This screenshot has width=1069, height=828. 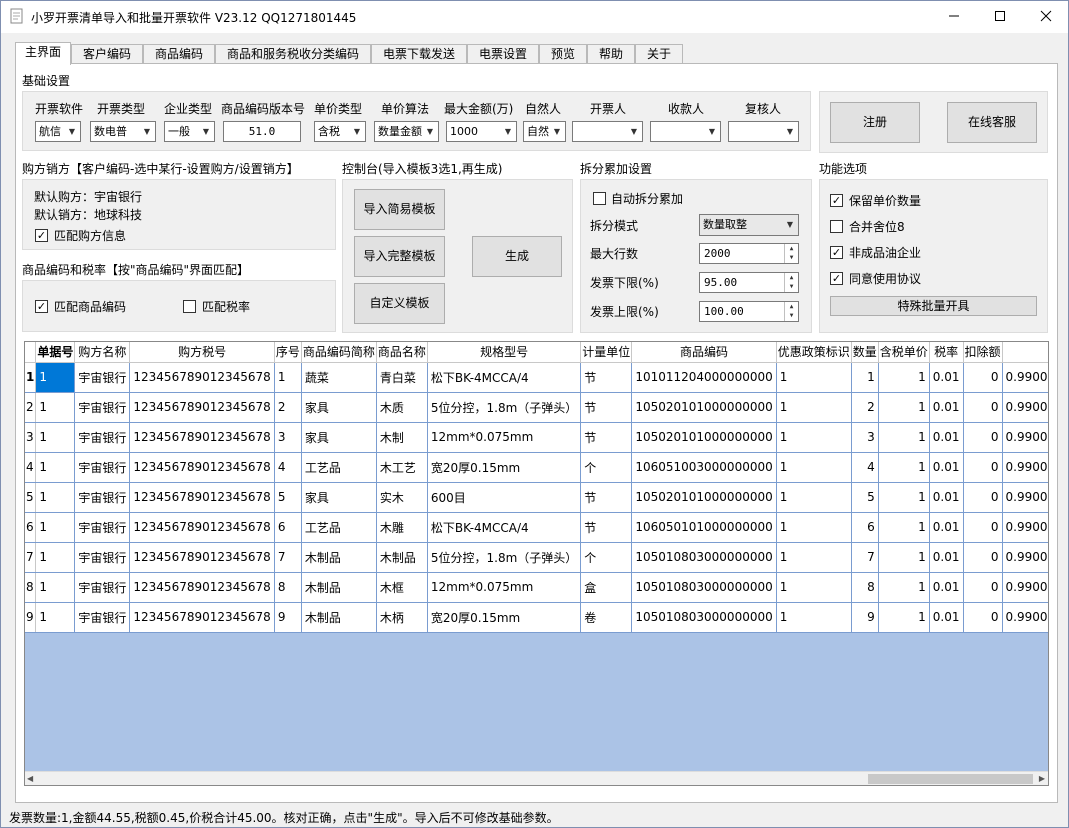 What do you see at coordinates (606, 587) in the screenshot?
I see `table-cell: 盒` at bounding box center [606, 587].